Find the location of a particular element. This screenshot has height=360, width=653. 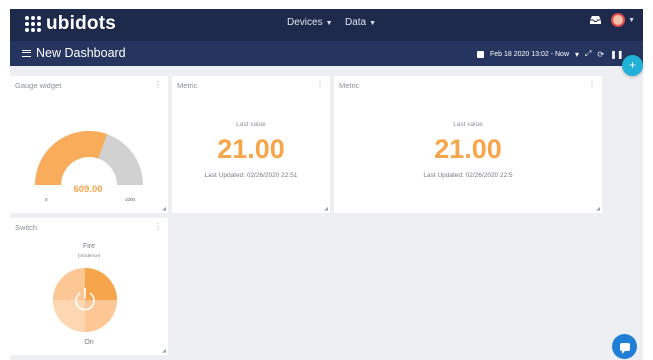

nav-devices-label: Devices is located at coordinates (305, 22).